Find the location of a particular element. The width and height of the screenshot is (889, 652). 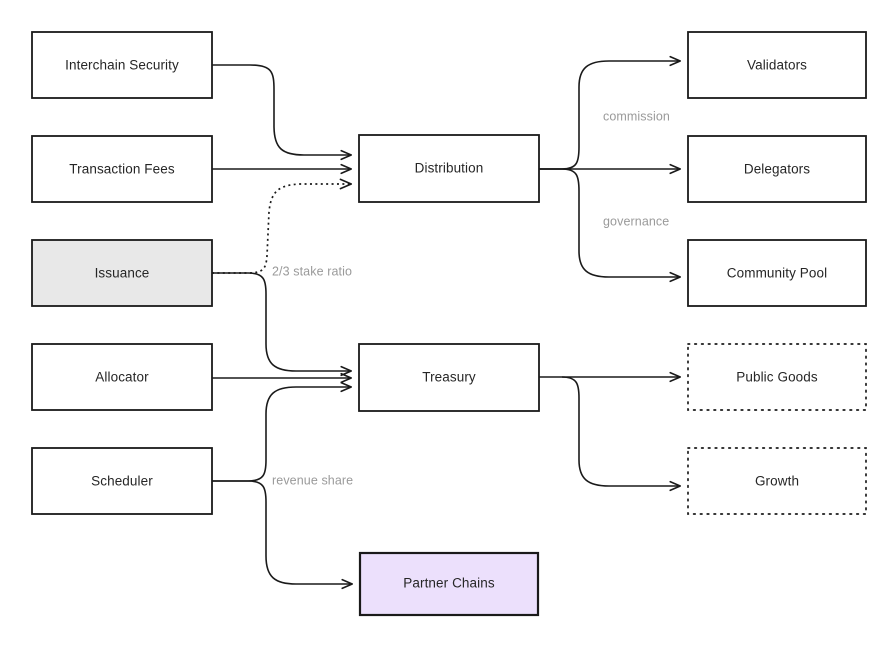

node-issuance-label: Issuance is located at coordinates (122, 273).